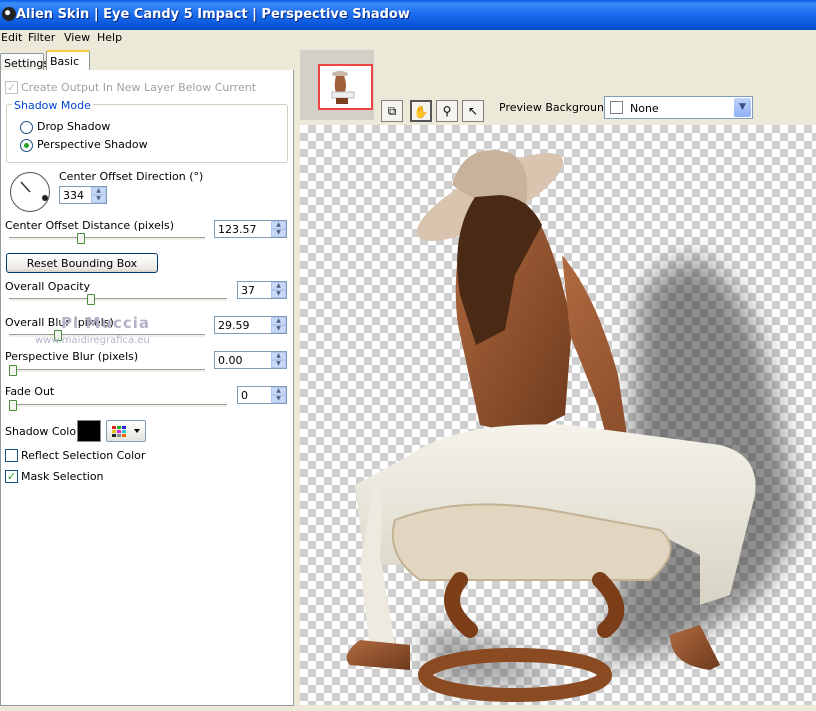  I want to click on shadow-color-label: Shadow Color, so click(43, 431).